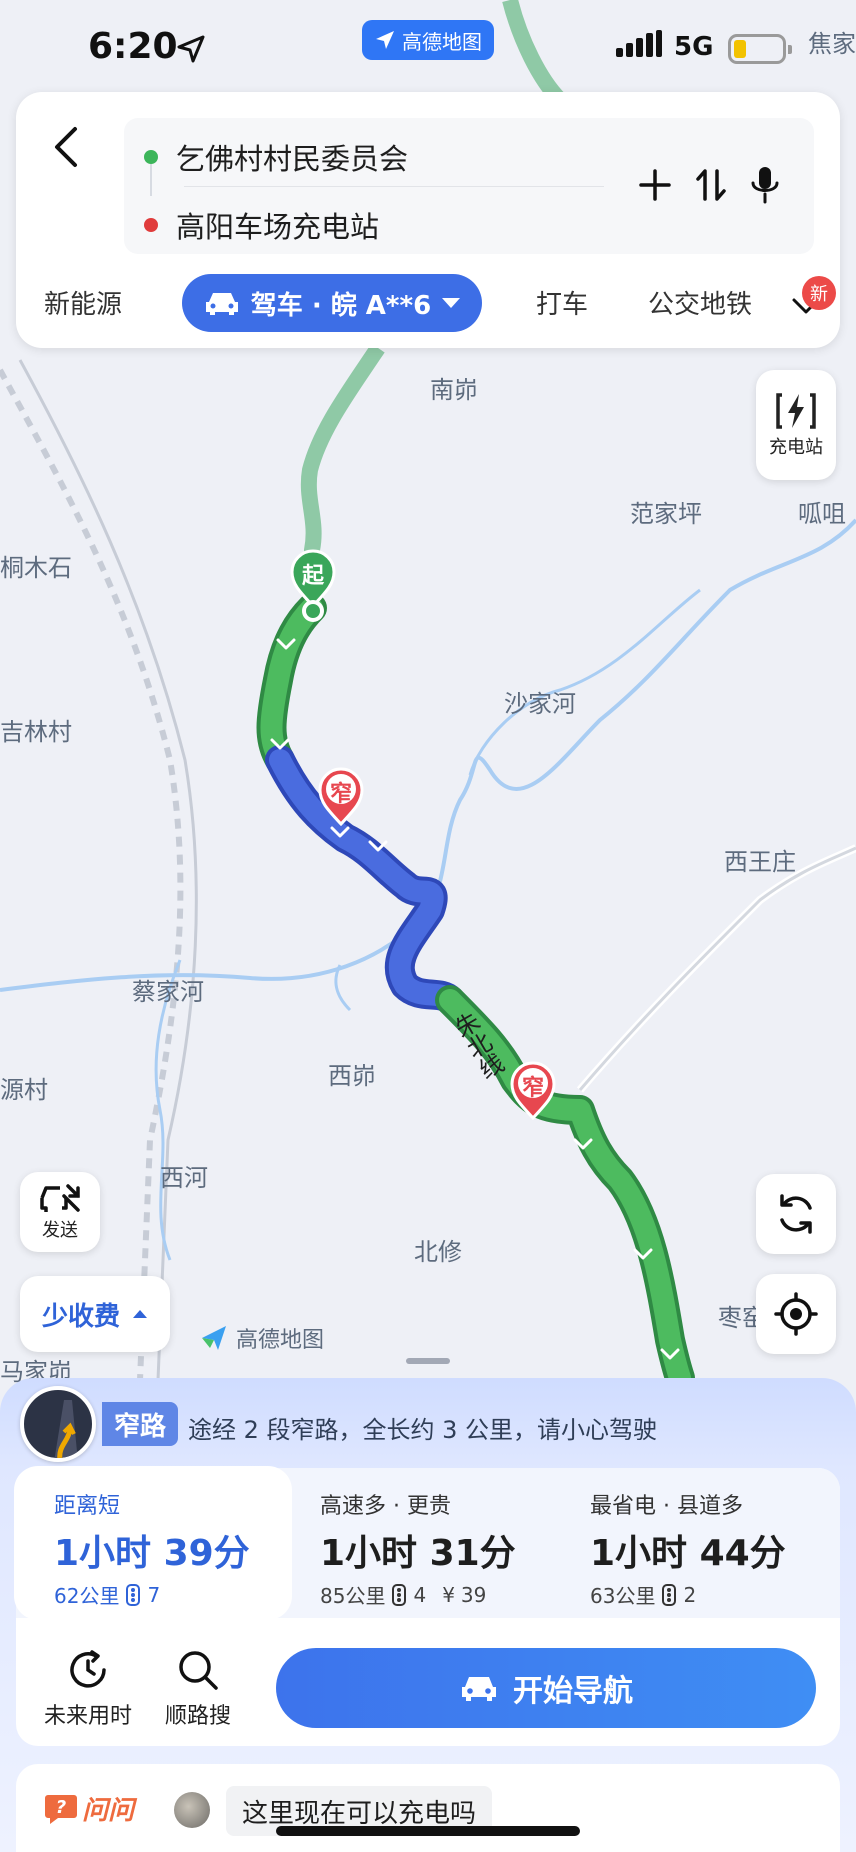  Describe the element at coordinates (83, 302) in the screenshot. I see `tab-new-energy: 新能源` at that location.